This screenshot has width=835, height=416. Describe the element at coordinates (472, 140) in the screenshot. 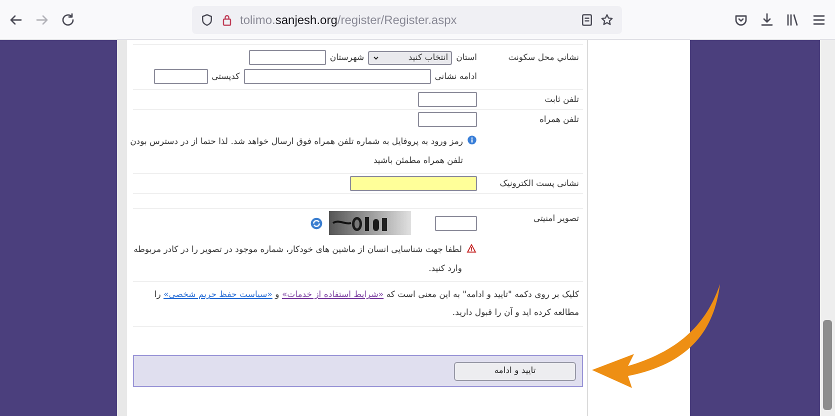

I see `info-icon` at that location.